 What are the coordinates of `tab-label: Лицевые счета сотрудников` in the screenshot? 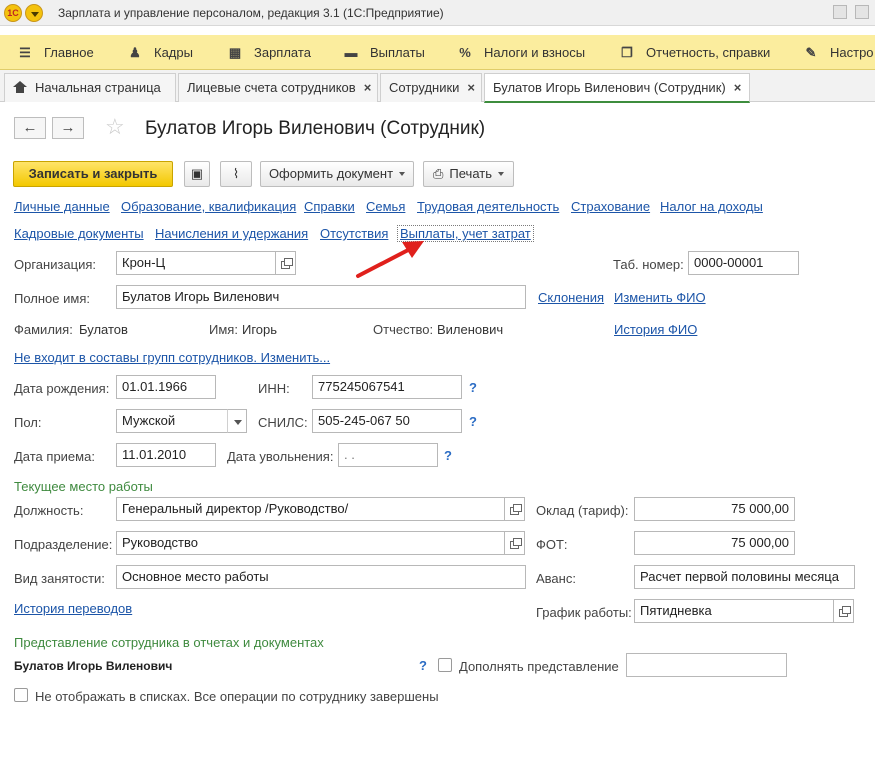 It's located at (271, 87).